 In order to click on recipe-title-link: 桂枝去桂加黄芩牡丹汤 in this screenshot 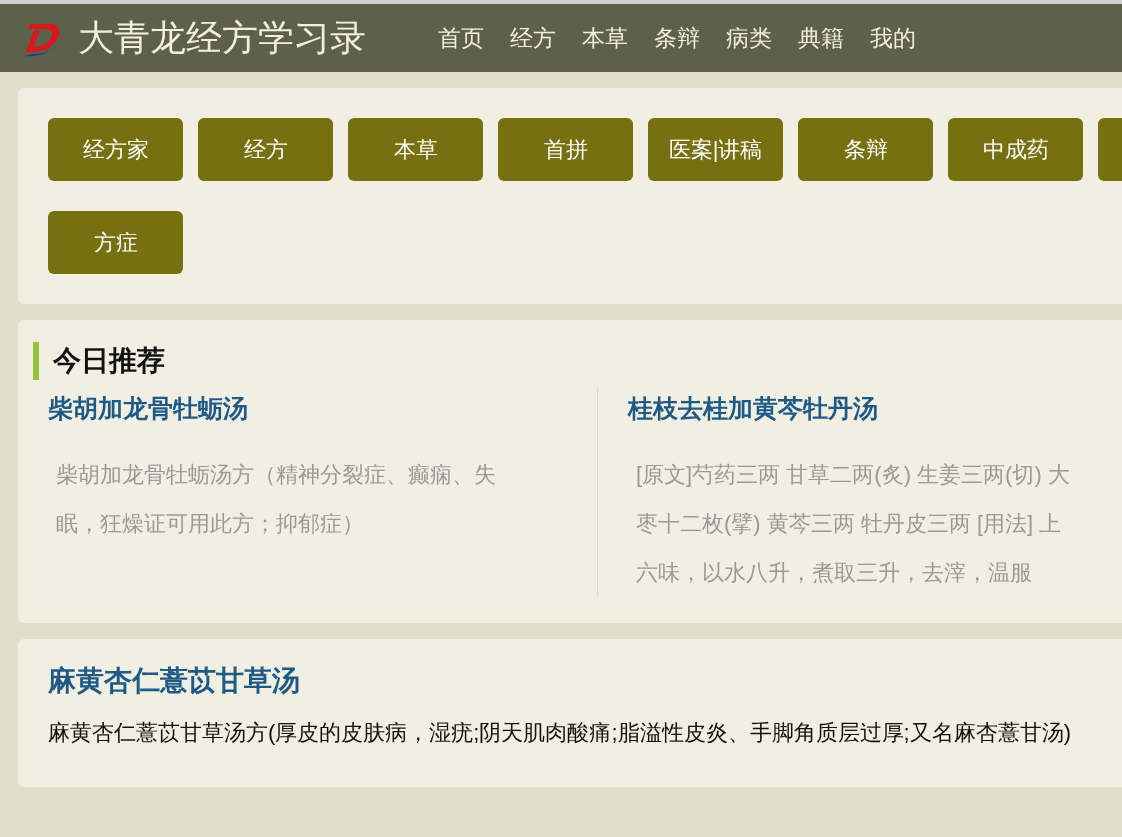, I will do `click(875, 408)`.